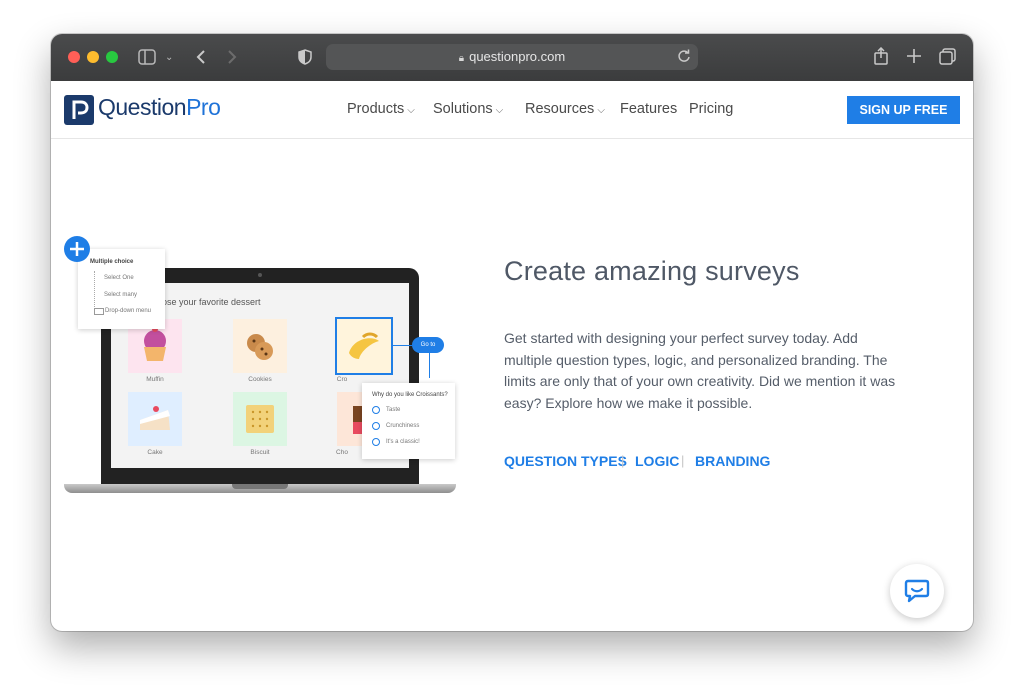  Describe the element at coordinates (403, 426) in the screenshot. I see `followup-option: Crunchiness` at that location.